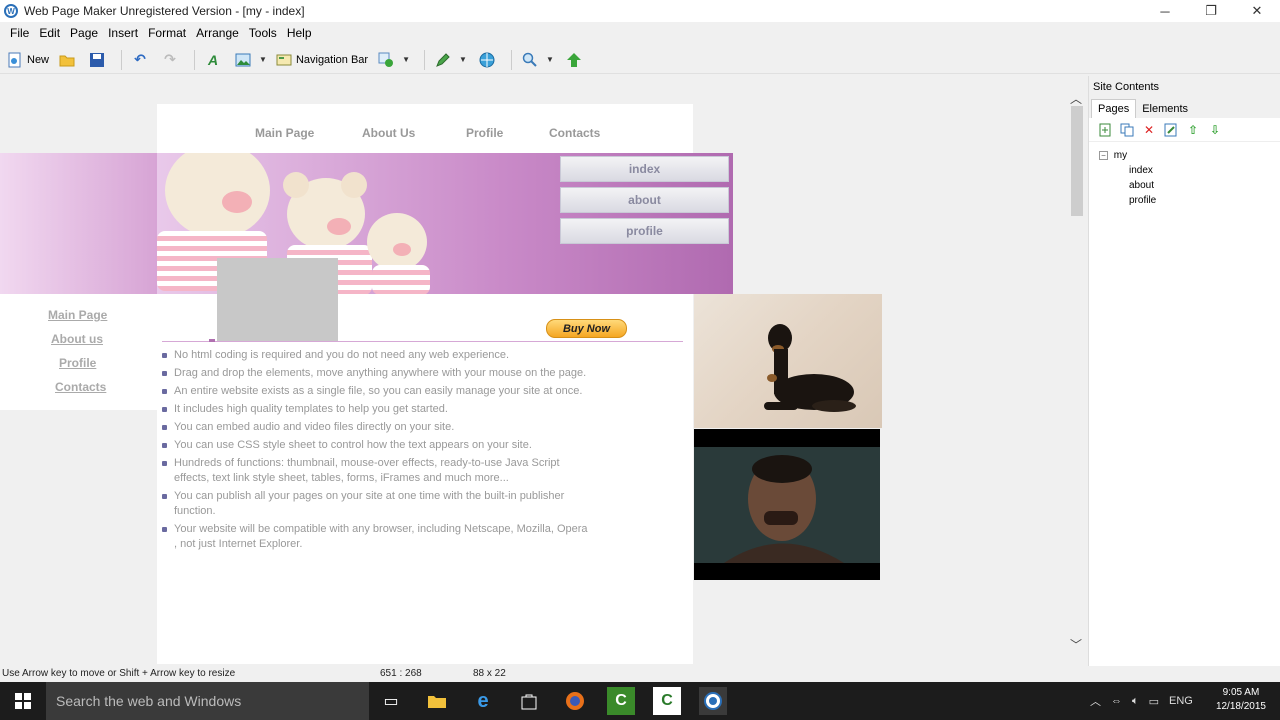  What do you see at coordinates (406, 59) in the screenshot?
I see `add-element-dropdown-arrow: ▼` at bounding box center [406, 59].